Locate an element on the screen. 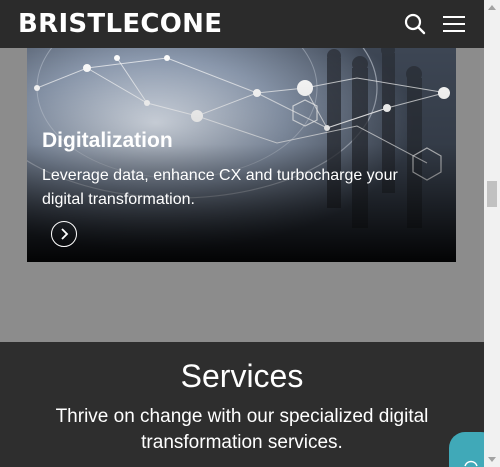 The height and width of the screenshot is (467, 500). card-title: Digitalization is located at coordinates (107, 140).